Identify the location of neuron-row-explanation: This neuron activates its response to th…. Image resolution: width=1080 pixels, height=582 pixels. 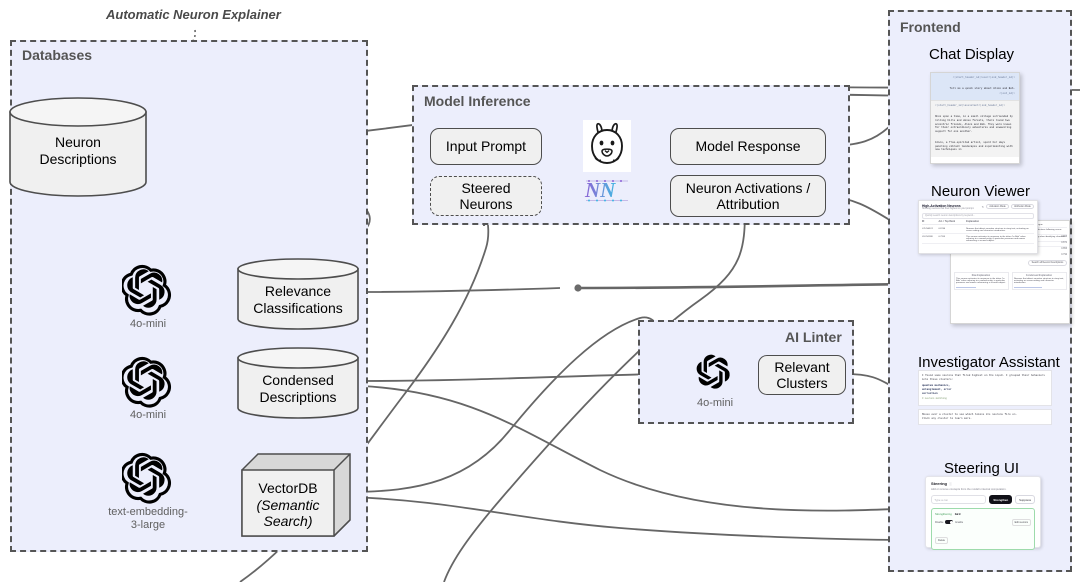
(996, 239).